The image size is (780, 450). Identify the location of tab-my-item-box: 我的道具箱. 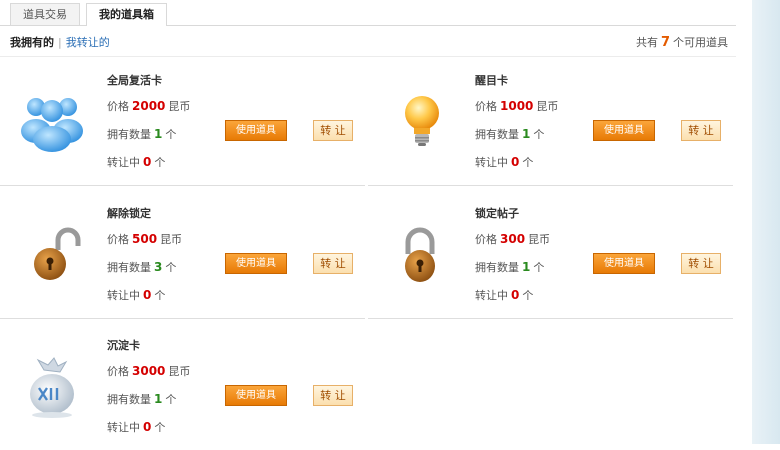
(126, 14).